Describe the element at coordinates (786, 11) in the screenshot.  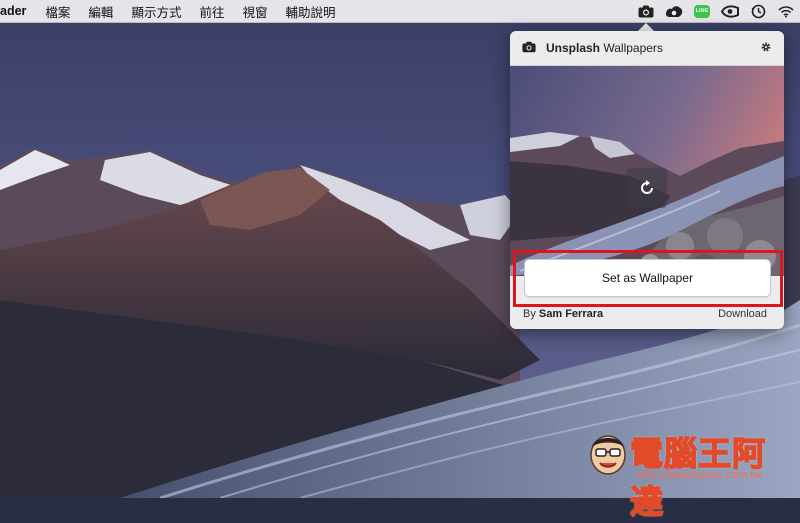
I see `wifi-icon` at that location.